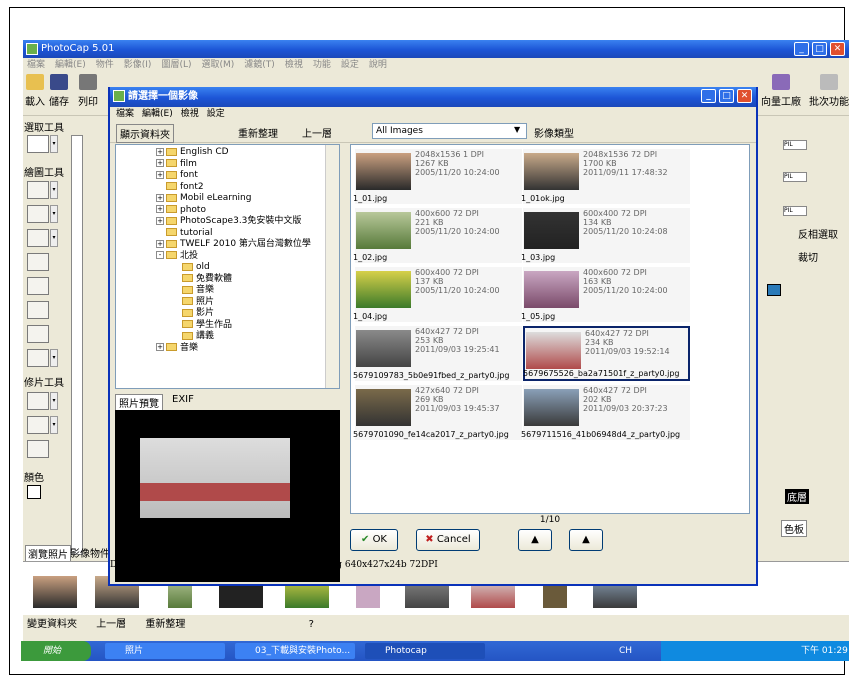  Describe the element at coordinates (54, 401) in the screenshot. I see `redeye-dropdown: ▾` at that location.